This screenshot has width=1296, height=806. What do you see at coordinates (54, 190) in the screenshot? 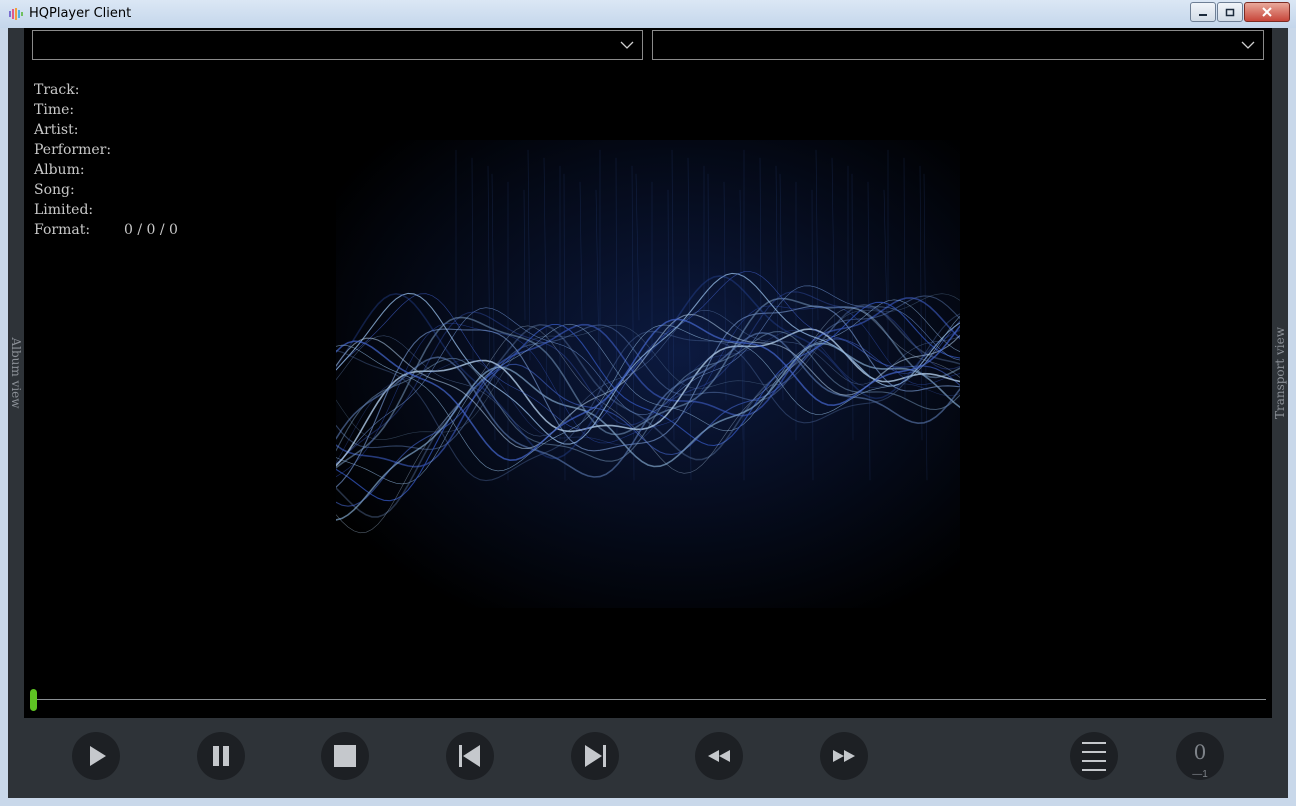
I see `info-label: Song:` at bounding box center [54, 190].